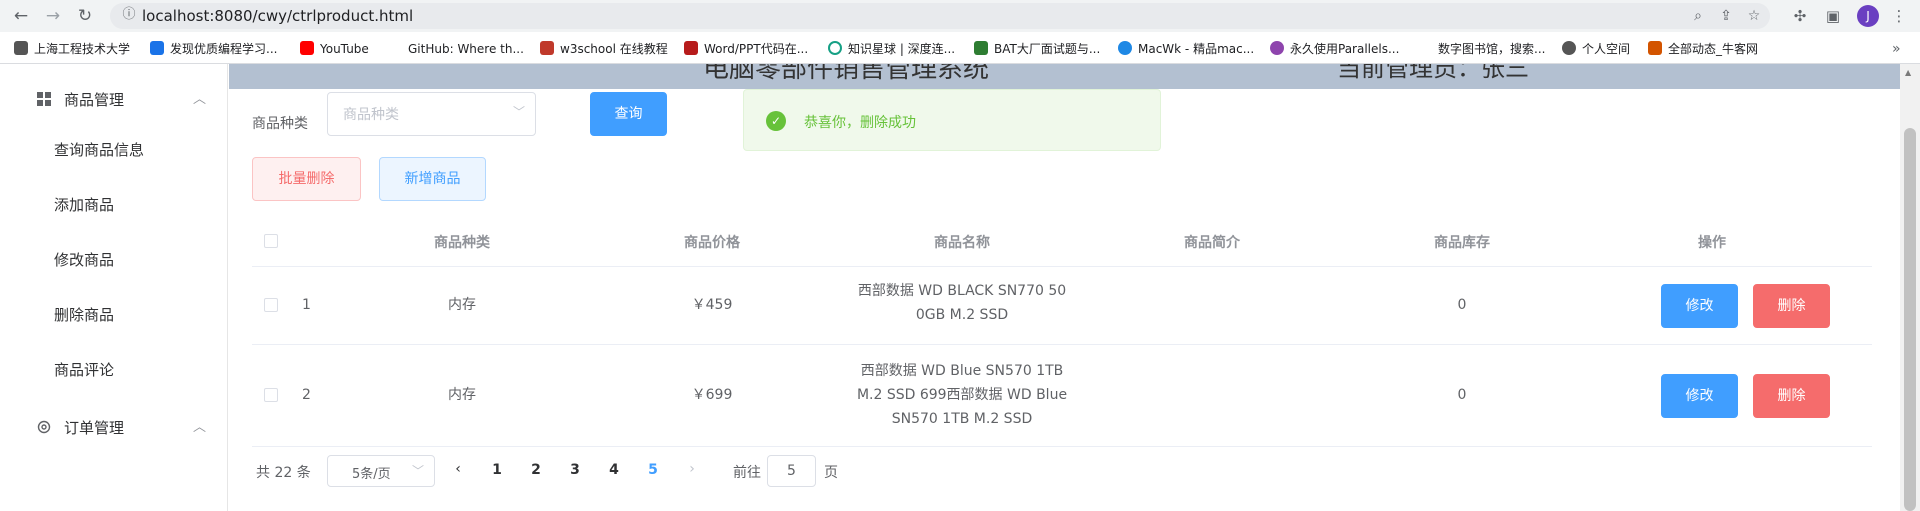 The height and width of the screenshot is (511, 1920). I want to click on scroll-up-icon: ▲, so click(1908, 72).